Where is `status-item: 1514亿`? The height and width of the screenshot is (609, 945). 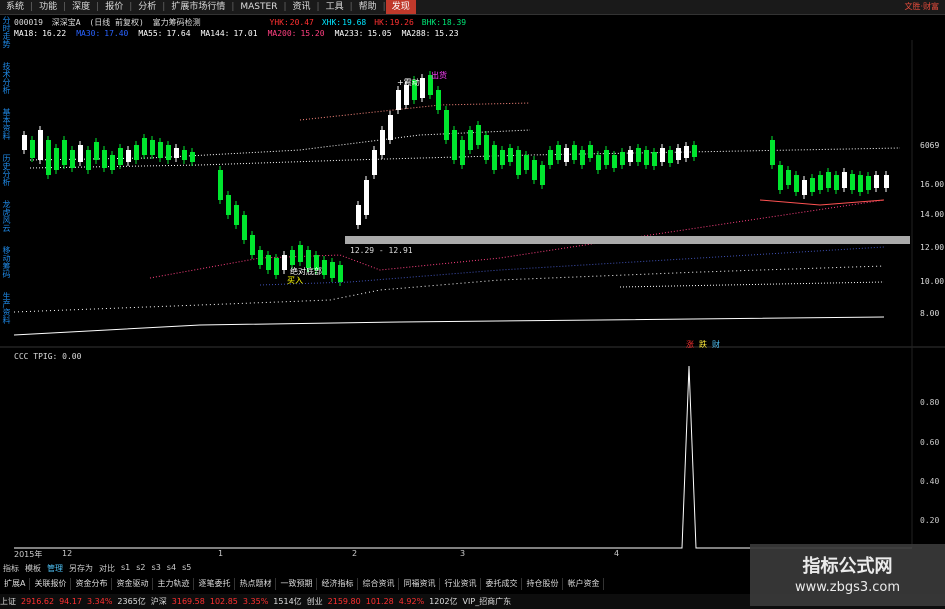 status-item: 1514亿 is located at coordinates (287, 601).